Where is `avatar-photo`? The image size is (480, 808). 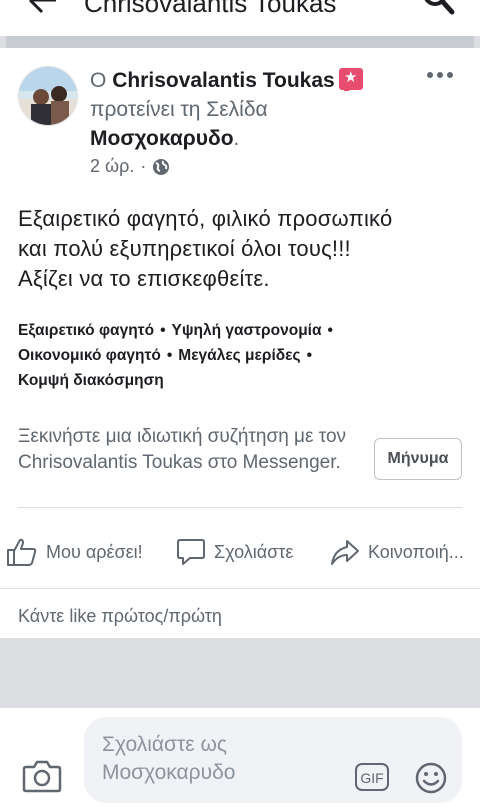
avatar-photo is located at coordinates (48, 96).